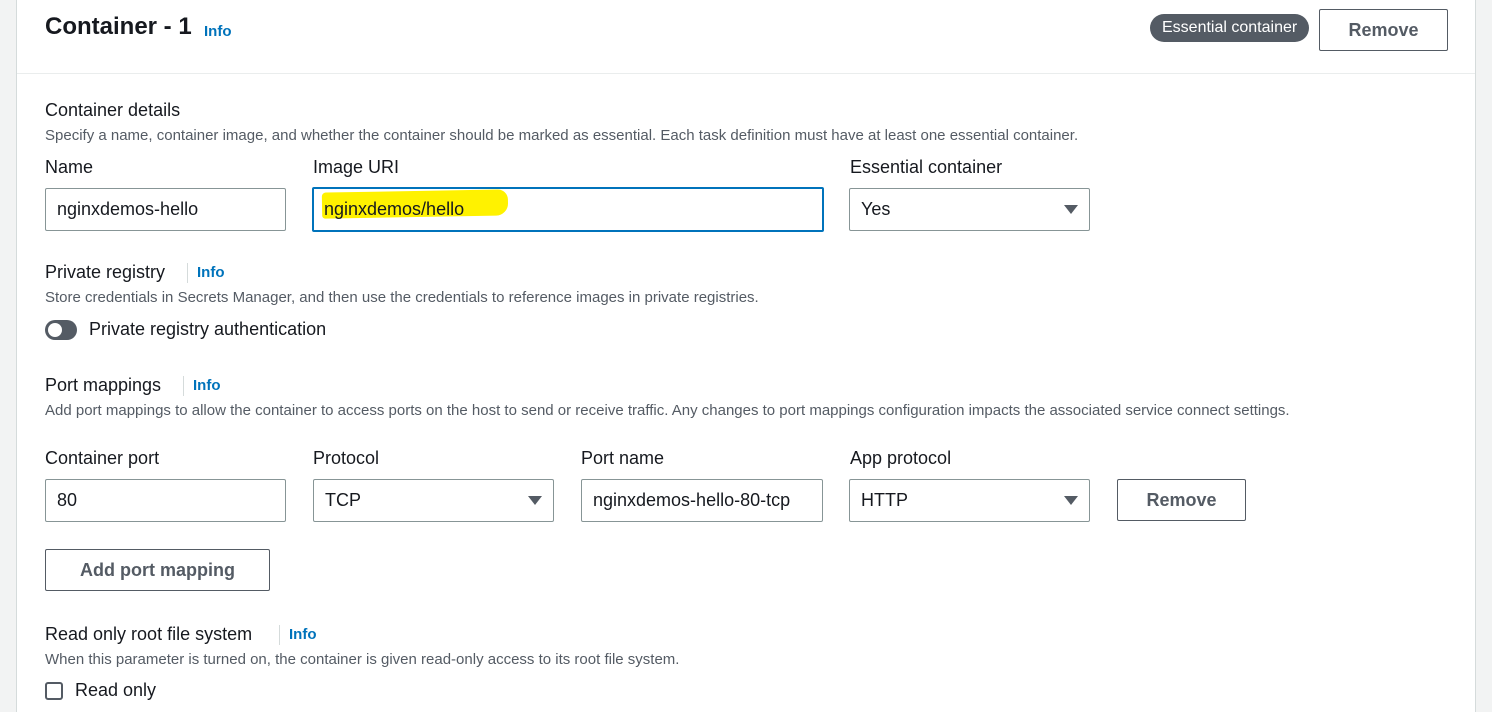  What do you see at coordinates (207, 385) in the screenshot?
I see `port-mappings-info-link: Info` at bounding box center [207, 385].